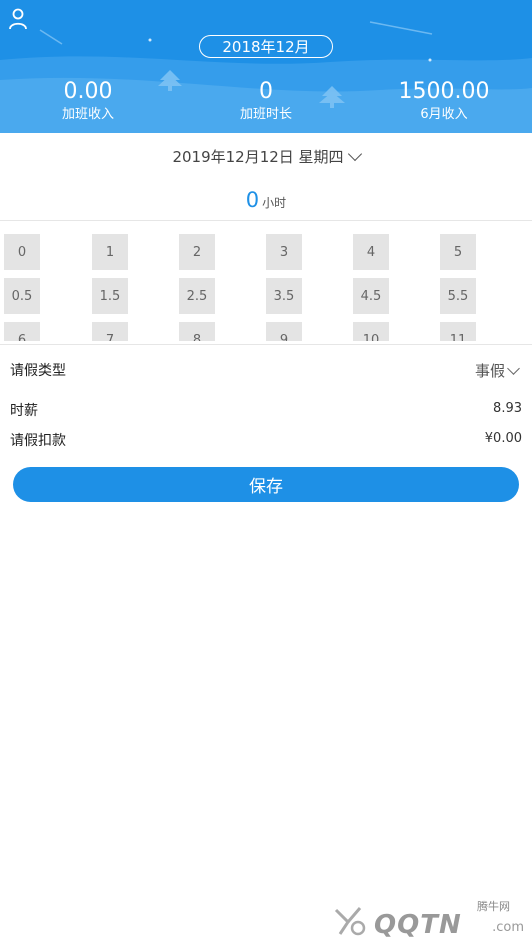 The width and height of the screenshot is (532, 944). What do you see at coordinates (38, 371) in the screenshot?
I see `leave-type-label: 请假类型` at bounding box center [38, 371].